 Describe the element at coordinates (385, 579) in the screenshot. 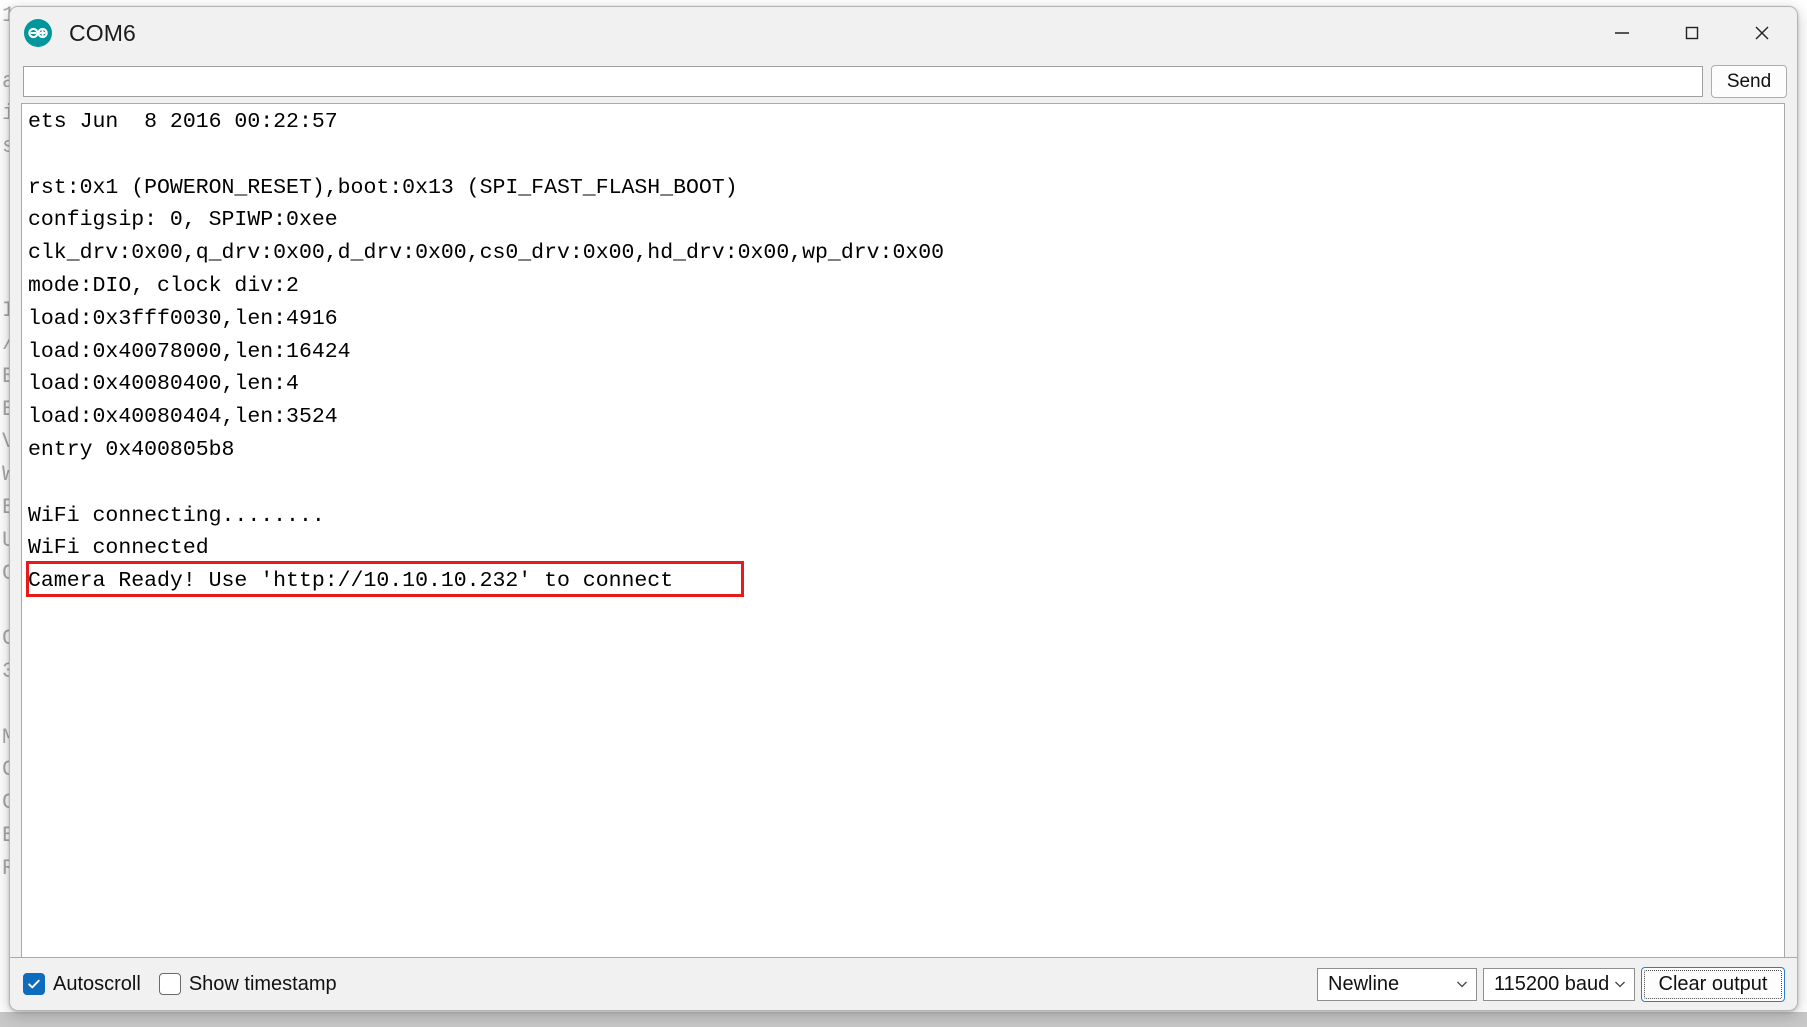

I see `highlight-box` at that location.